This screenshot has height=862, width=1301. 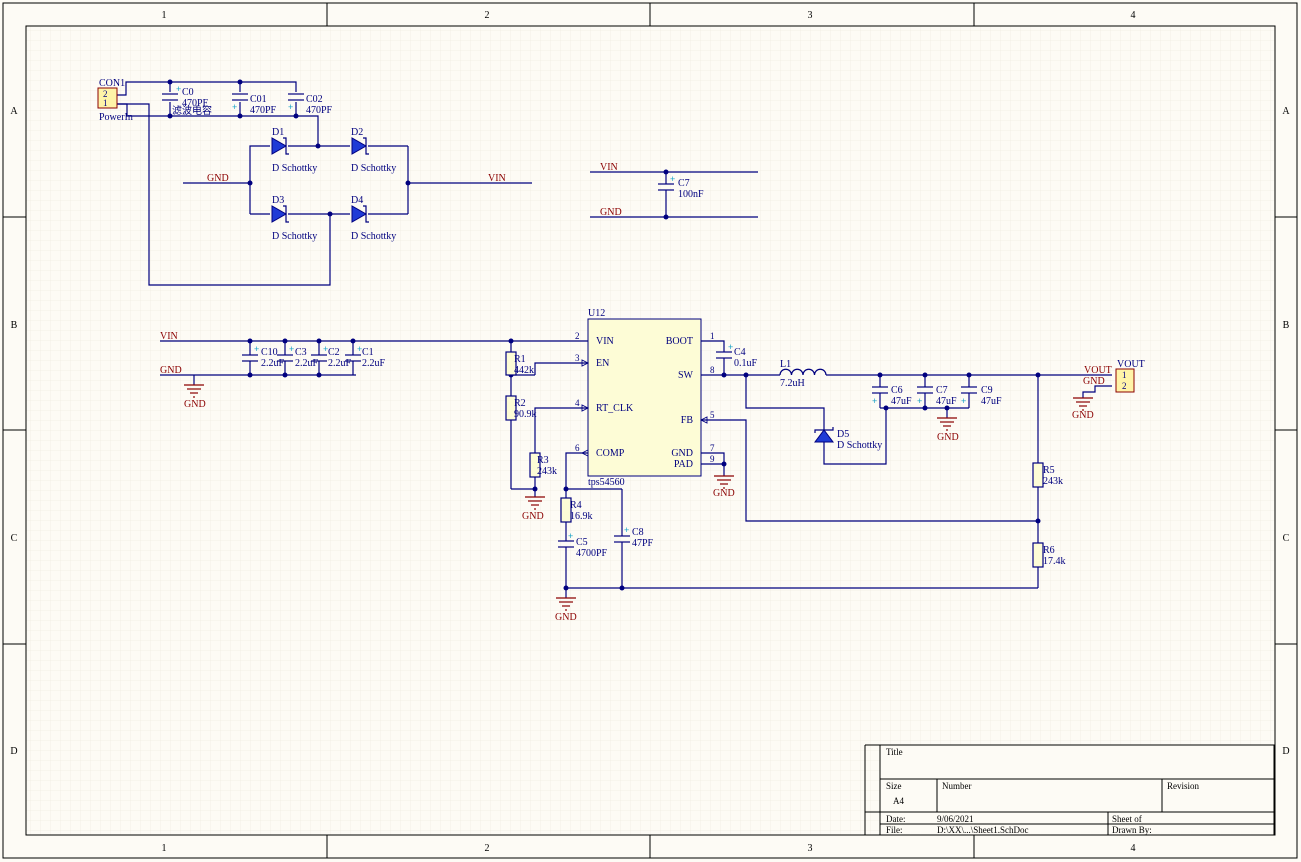 What do you see at coordinates (1124, 386) in the screenshot?
I see `vout-conn-pin-2: 2` at bounding box center [1124, 386].